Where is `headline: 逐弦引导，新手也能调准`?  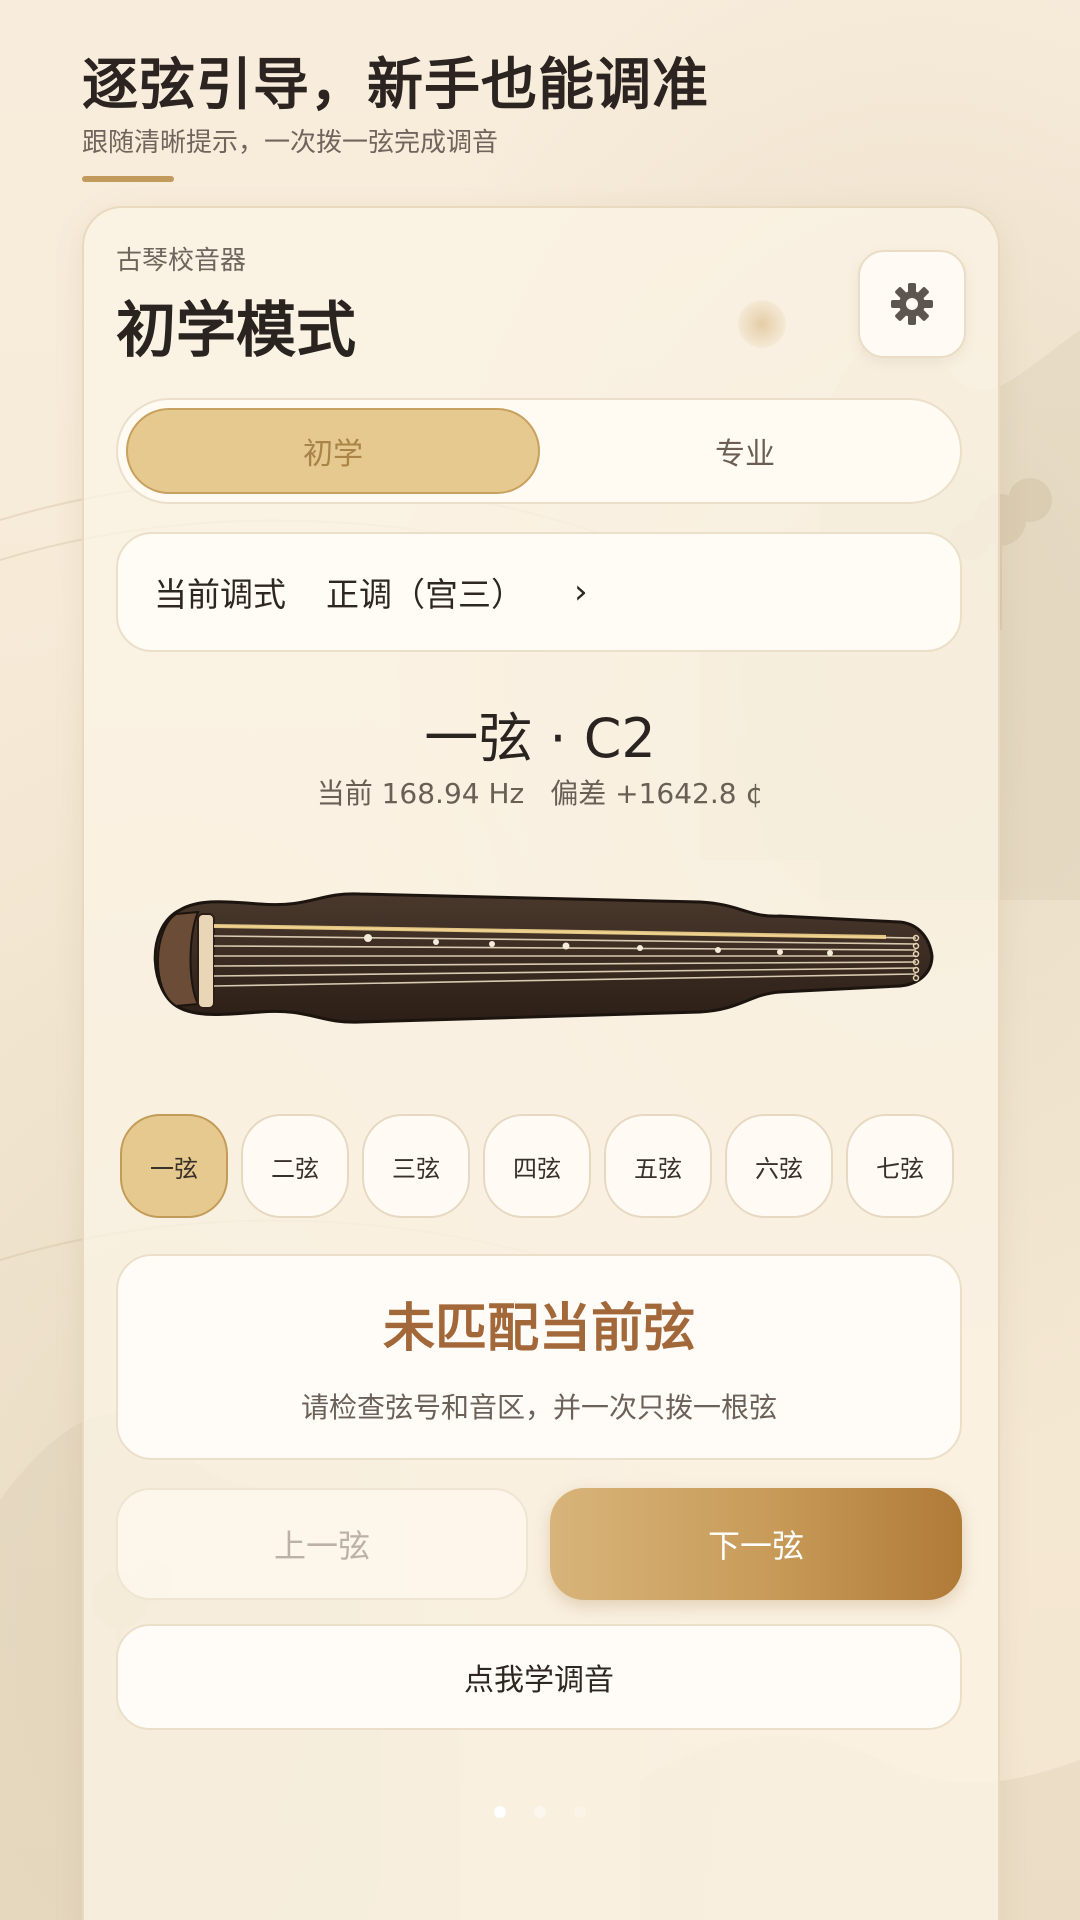 headline: 逐弦引导，新手也能调准 is located at coordinates (395, 85).